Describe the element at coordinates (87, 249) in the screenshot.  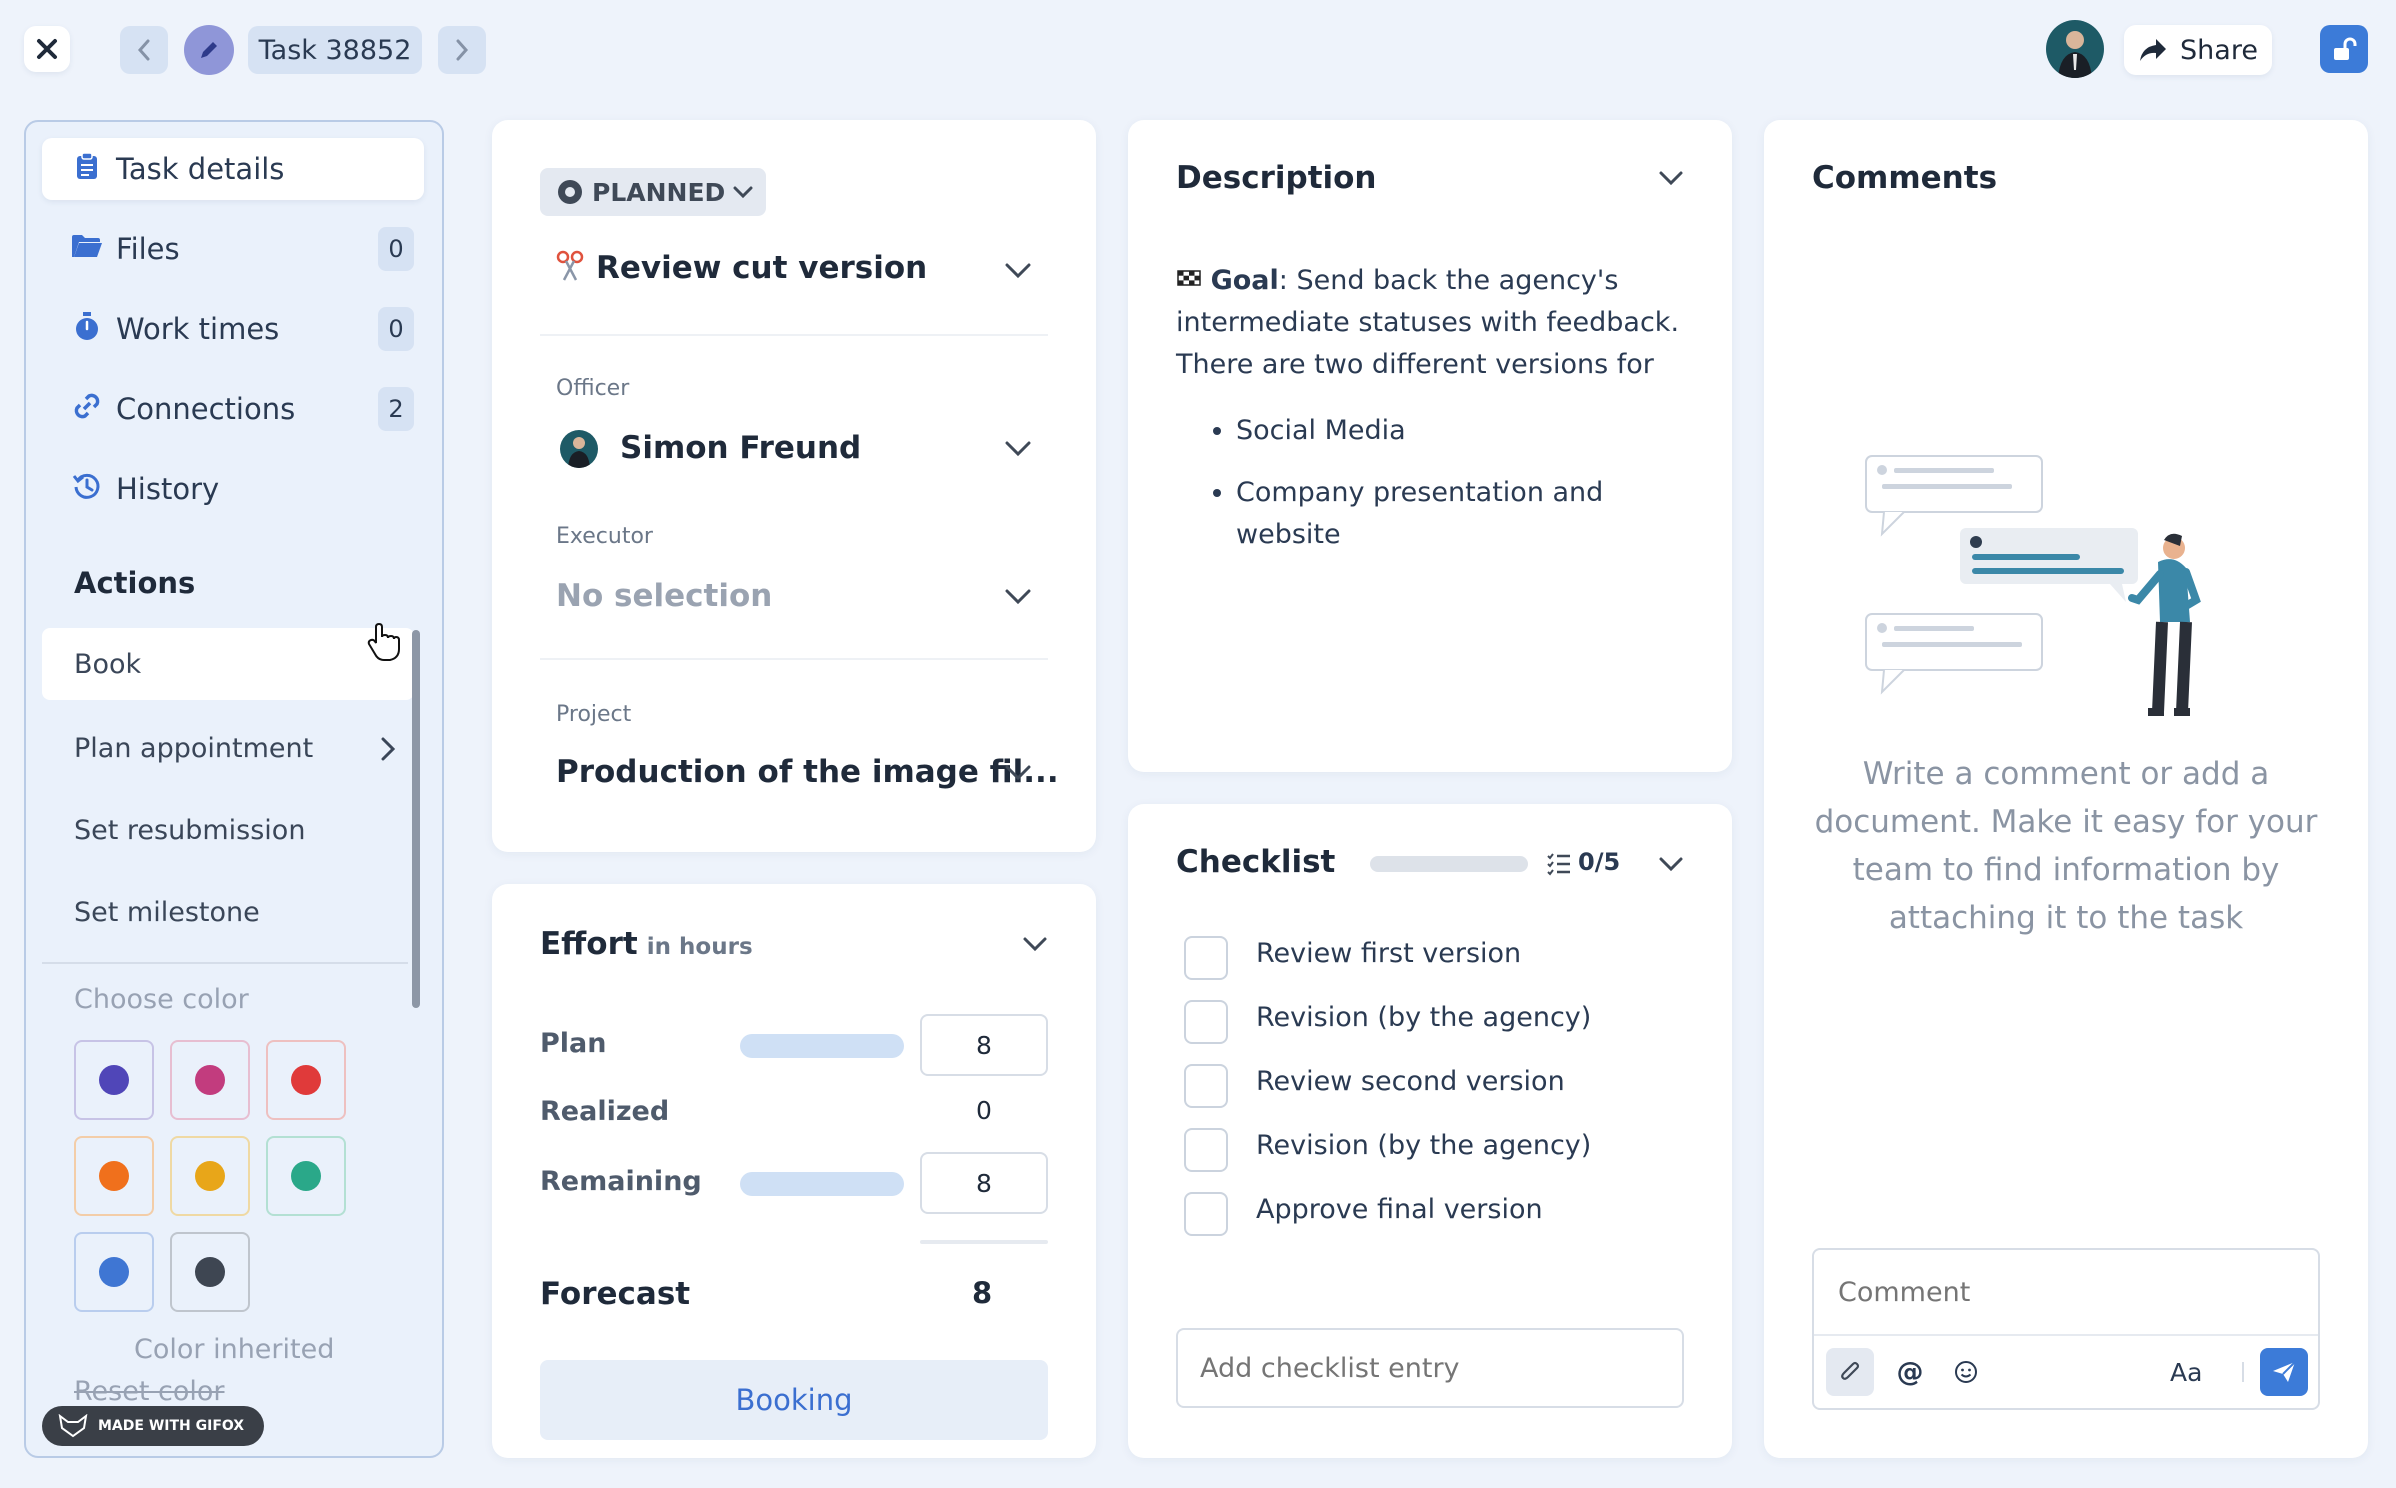
I see `folder-icon` at that location.